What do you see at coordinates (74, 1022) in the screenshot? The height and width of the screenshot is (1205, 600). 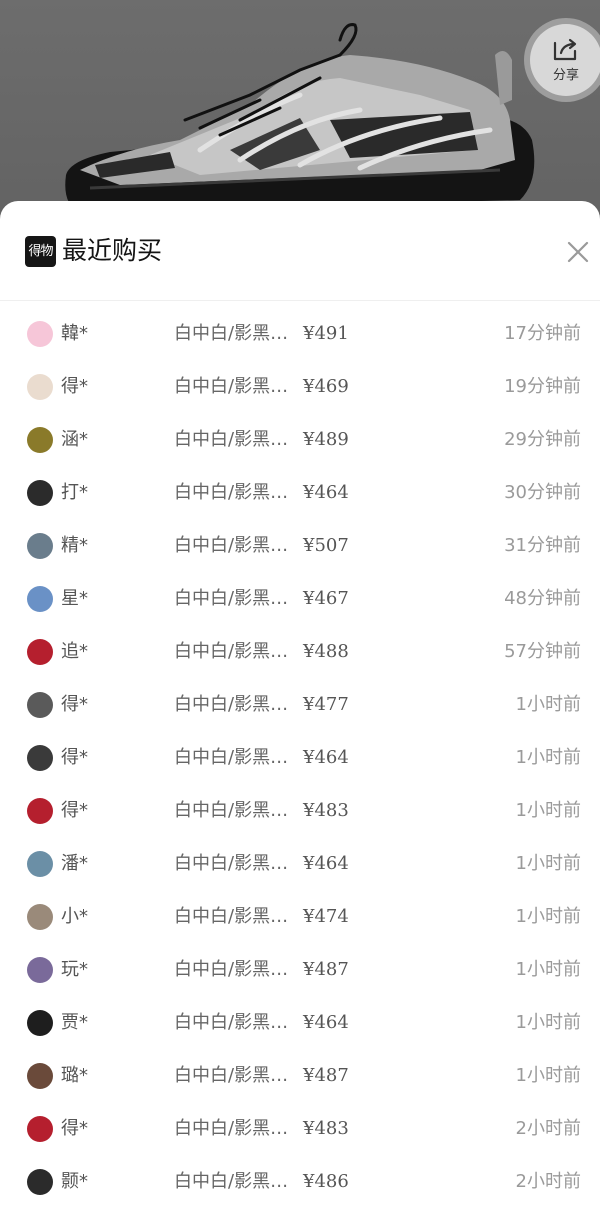 I see `buyer-name: 贾*` at bounding box center [74, 1022].